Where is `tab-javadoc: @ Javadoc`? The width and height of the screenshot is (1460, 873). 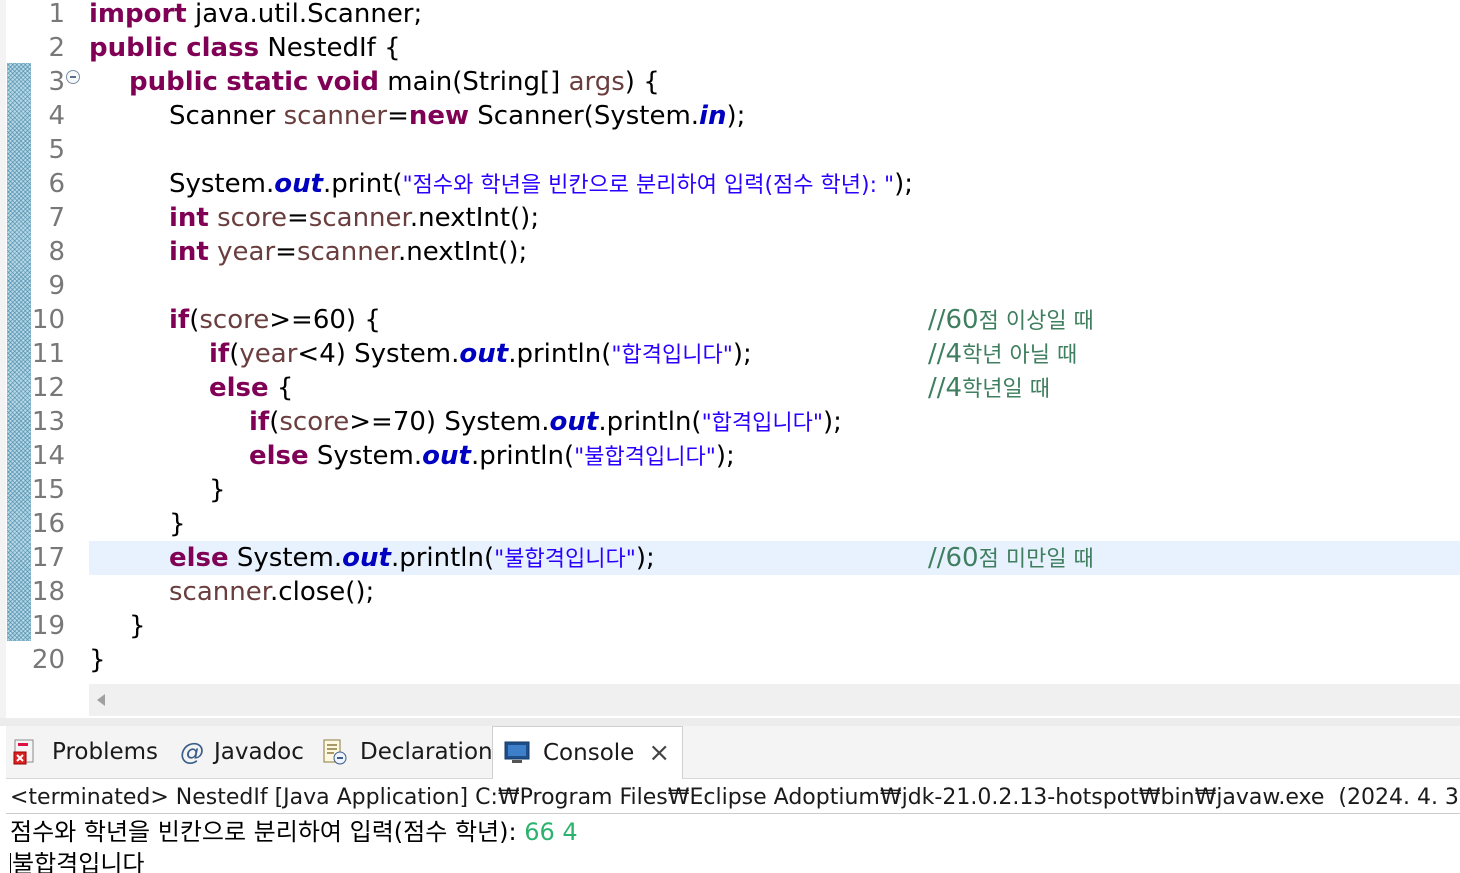 tab-javadoc: @ Javadoc is located at coordinates (242, 752).